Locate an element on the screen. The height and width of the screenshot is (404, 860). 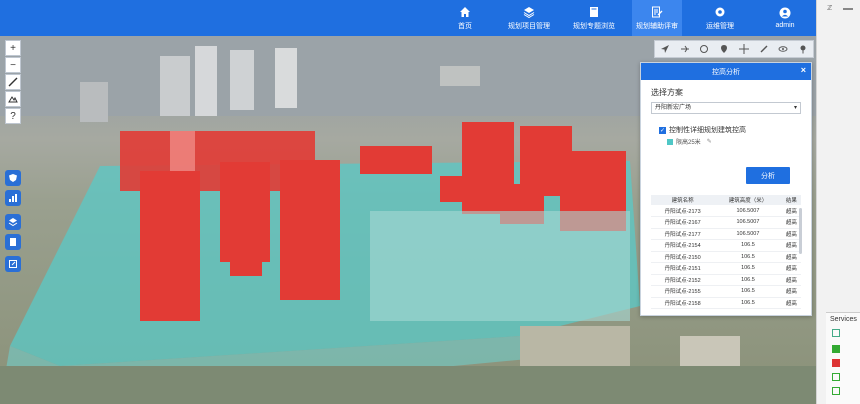
zoom-out-button: − is located at coordinates (13, 65).